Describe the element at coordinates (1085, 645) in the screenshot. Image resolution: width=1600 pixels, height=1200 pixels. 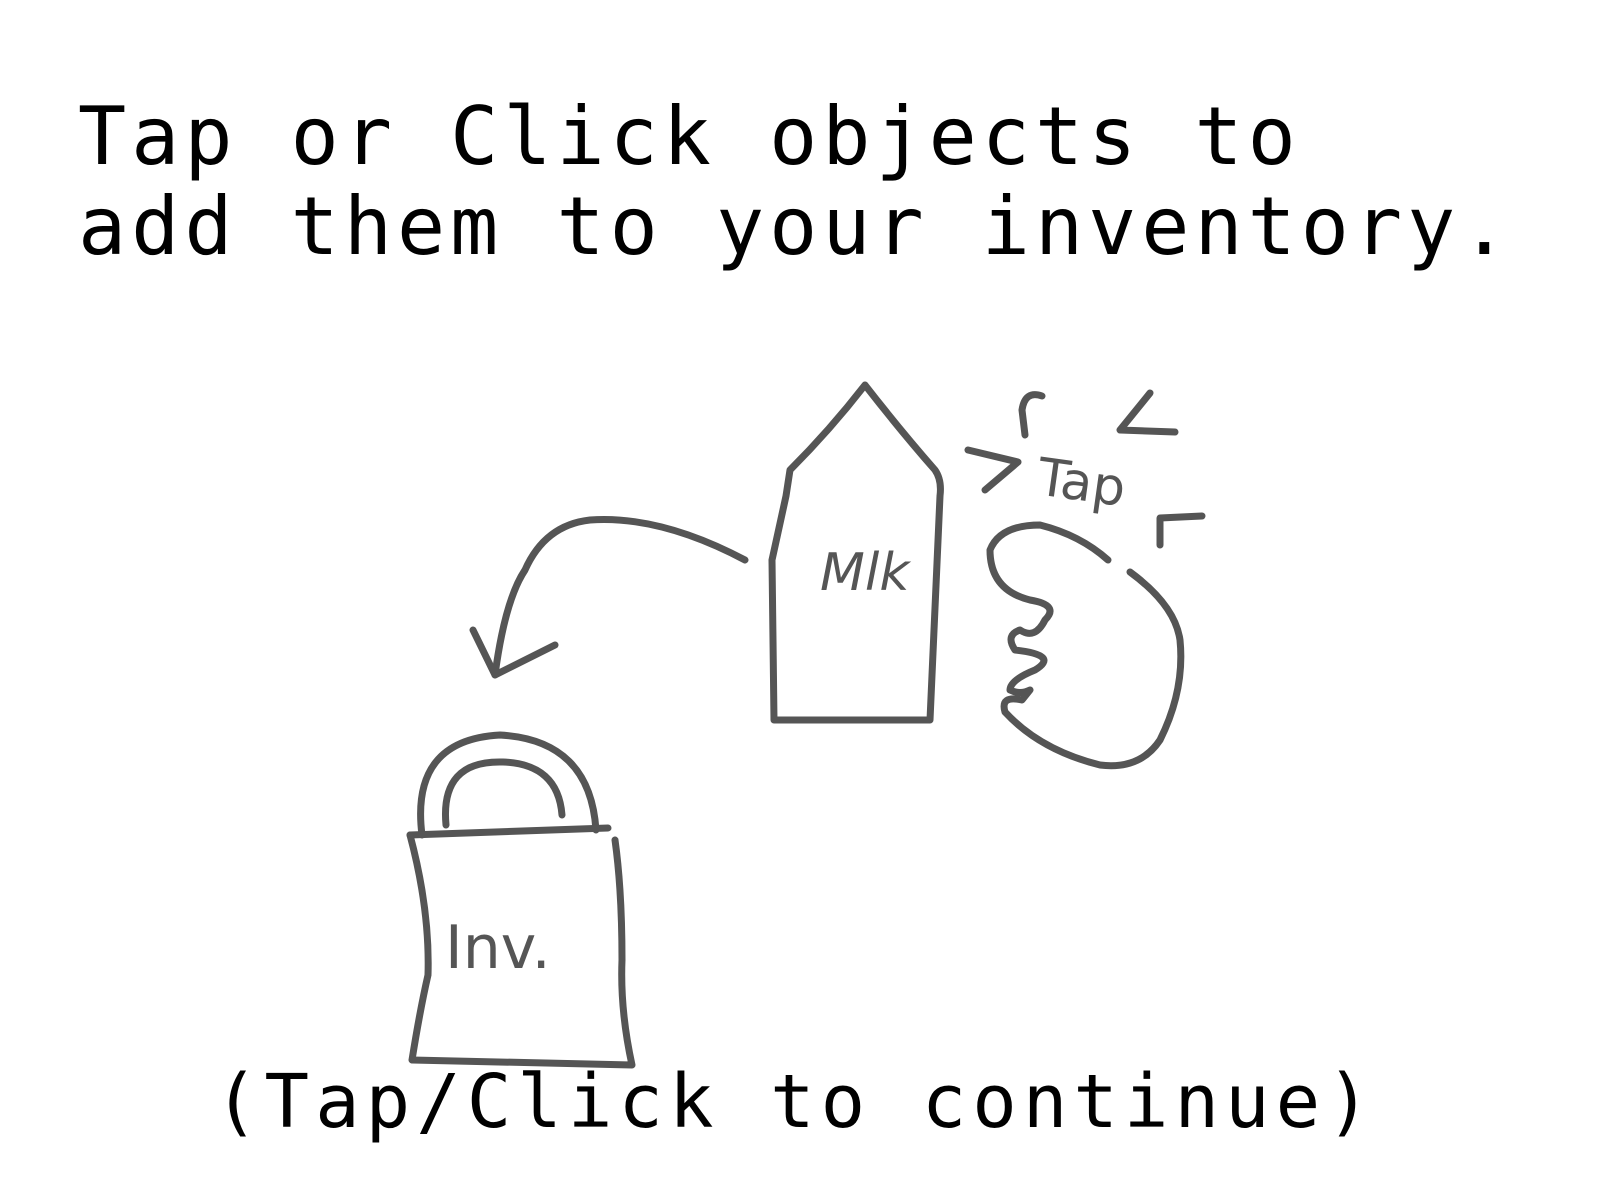
I see `pointing-hand-icon` at that location.